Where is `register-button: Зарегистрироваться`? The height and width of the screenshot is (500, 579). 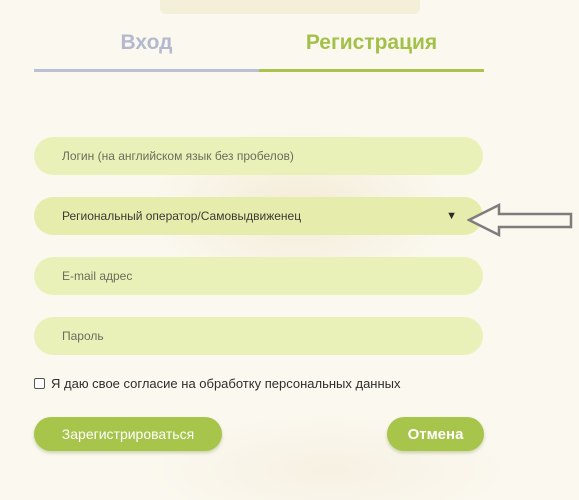 register-button: Зарегистрироваться is located at coordinates (128, 434).